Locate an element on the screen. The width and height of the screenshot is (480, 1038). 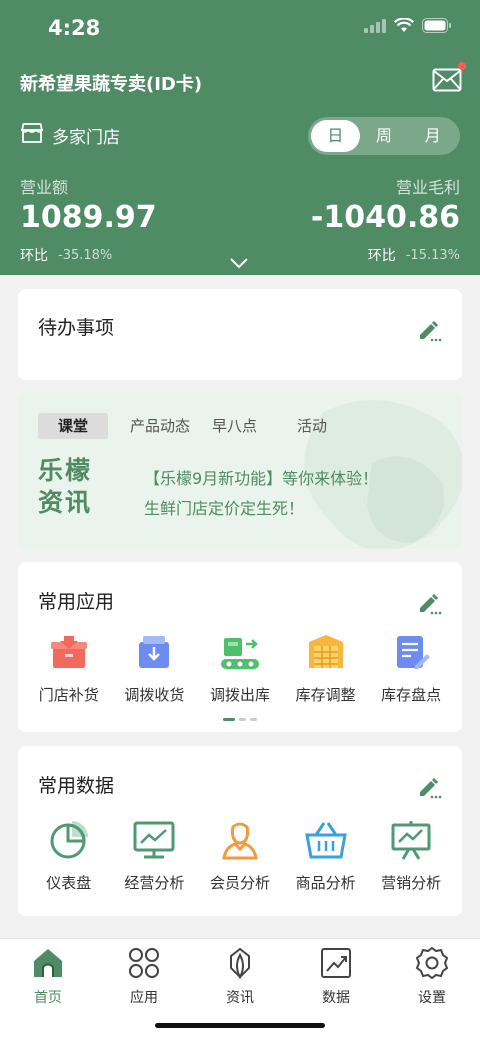
gross-profit-label: 营业毛利 is located at coordinates (427, 187).